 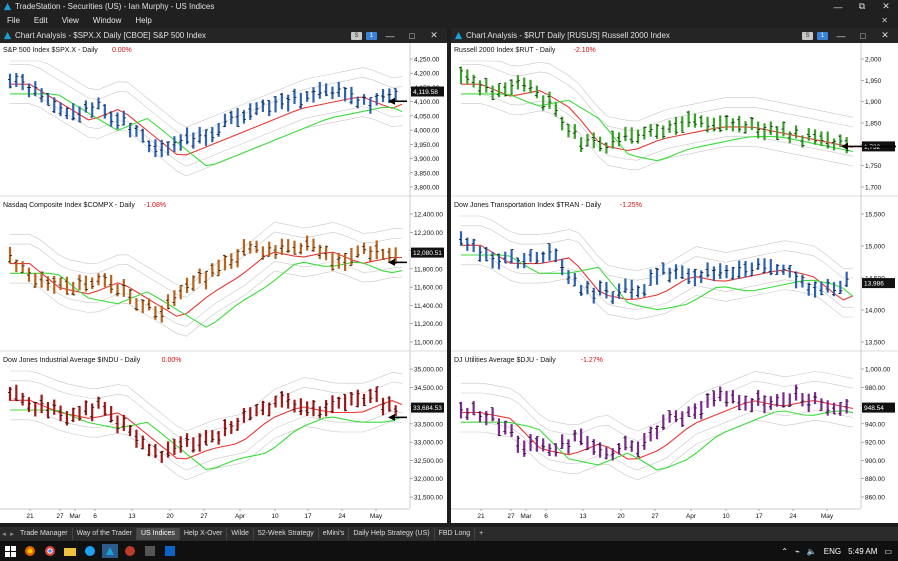 What do you see at coordinates (90, 551) in the screenshot?
I see `edge-icon` at bounding box center [90, 551].